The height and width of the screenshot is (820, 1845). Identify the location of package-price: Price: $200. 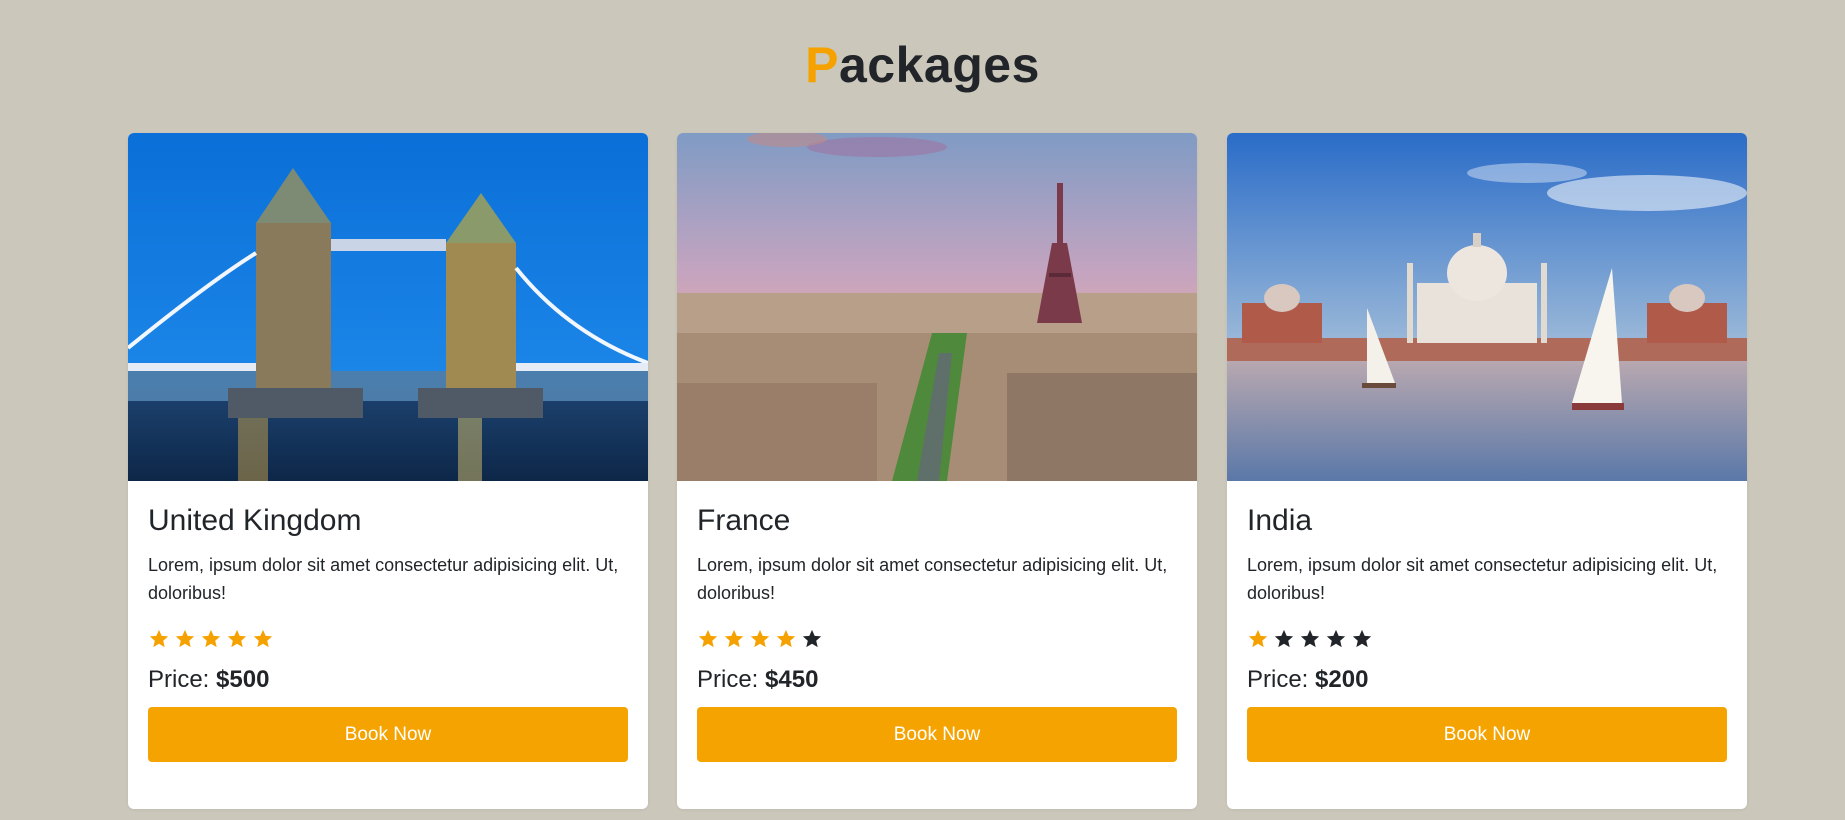
(1487, 680).